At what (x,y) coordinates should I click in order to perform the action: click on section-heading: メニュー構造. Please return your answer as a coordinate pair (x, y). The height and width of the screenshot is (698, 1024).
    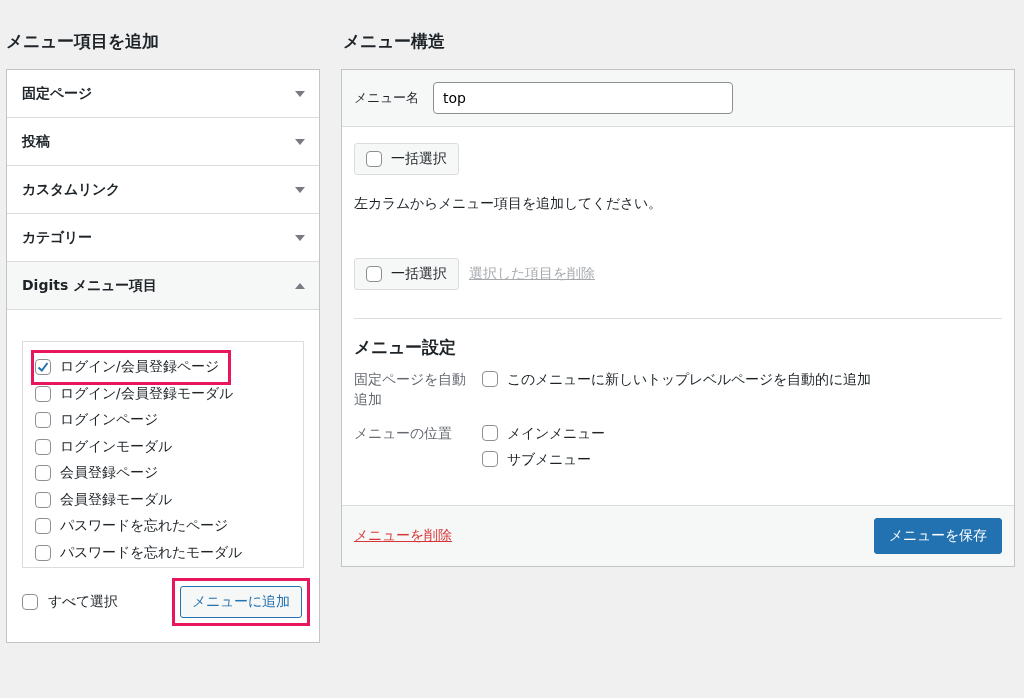
    Looking at the image, I should click on (394, 41).